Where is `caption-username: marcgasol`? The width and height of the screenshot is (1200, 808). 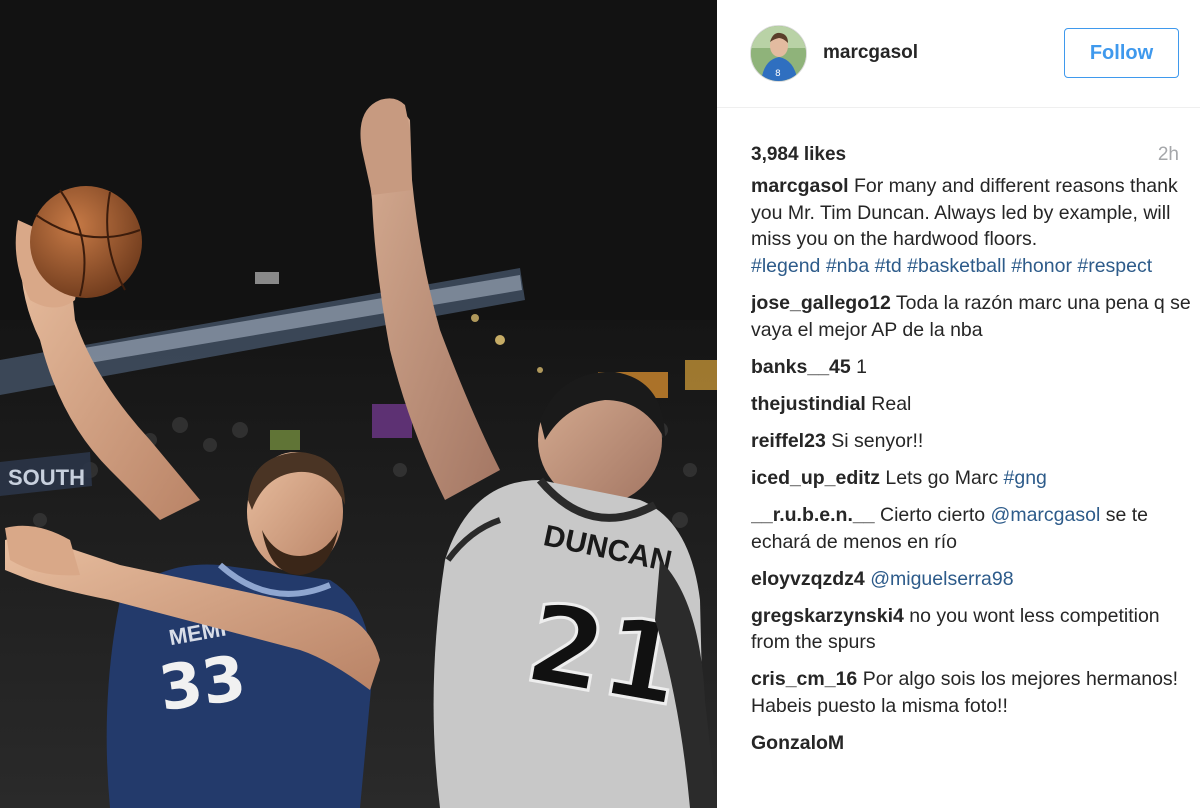 caption-username: marcgasol is located at coordinates (800, 186).